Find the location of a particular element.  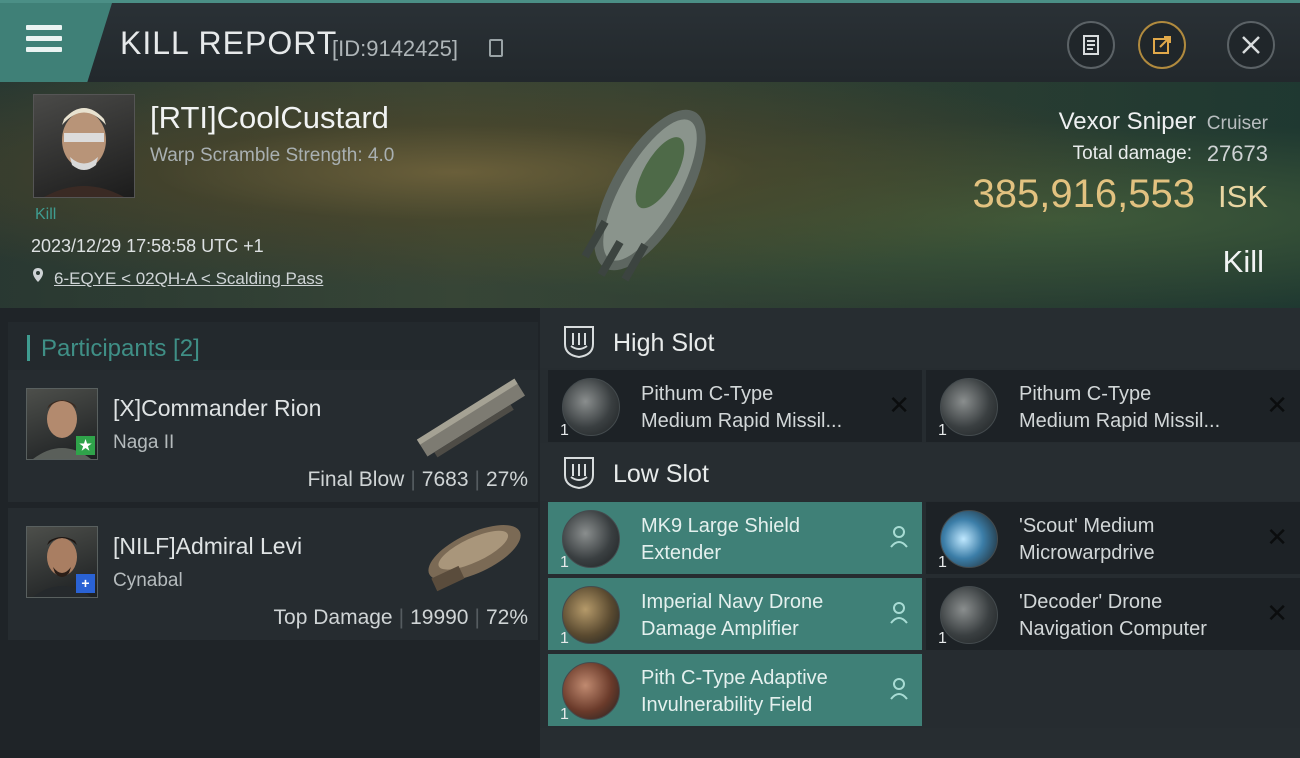

clipboard-button is located at coordinates (1091, 45).